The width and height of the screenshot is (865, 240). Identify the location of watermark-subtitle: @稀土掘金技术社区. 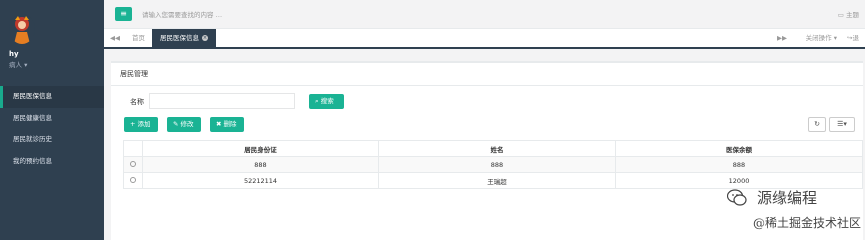
(806, 223).